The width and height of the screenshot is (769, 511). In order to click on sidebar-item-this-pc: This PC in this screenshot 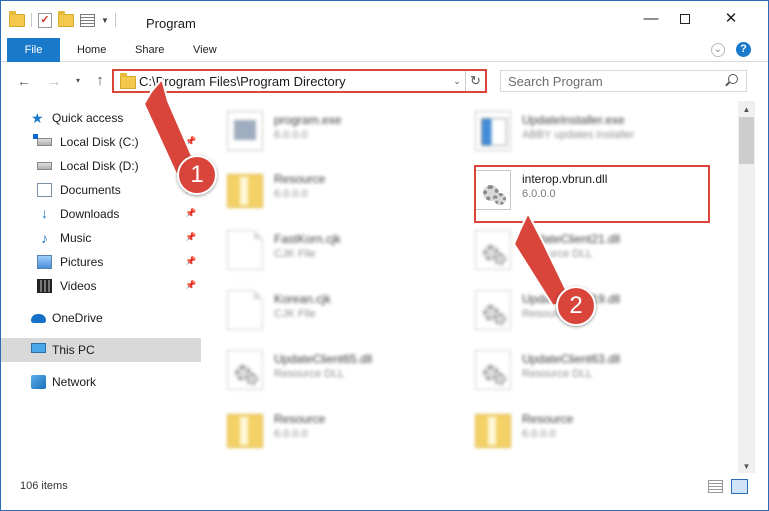, I will do `click(101, 350)`.